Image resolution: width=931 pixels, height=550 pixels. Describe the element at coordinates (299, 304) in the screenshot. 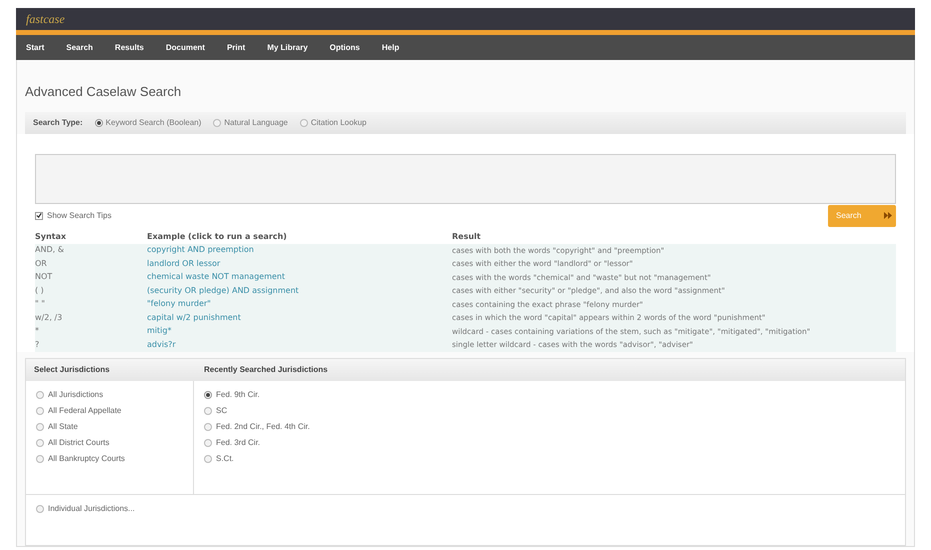

I see `example-link: "felony murder"` at that location.